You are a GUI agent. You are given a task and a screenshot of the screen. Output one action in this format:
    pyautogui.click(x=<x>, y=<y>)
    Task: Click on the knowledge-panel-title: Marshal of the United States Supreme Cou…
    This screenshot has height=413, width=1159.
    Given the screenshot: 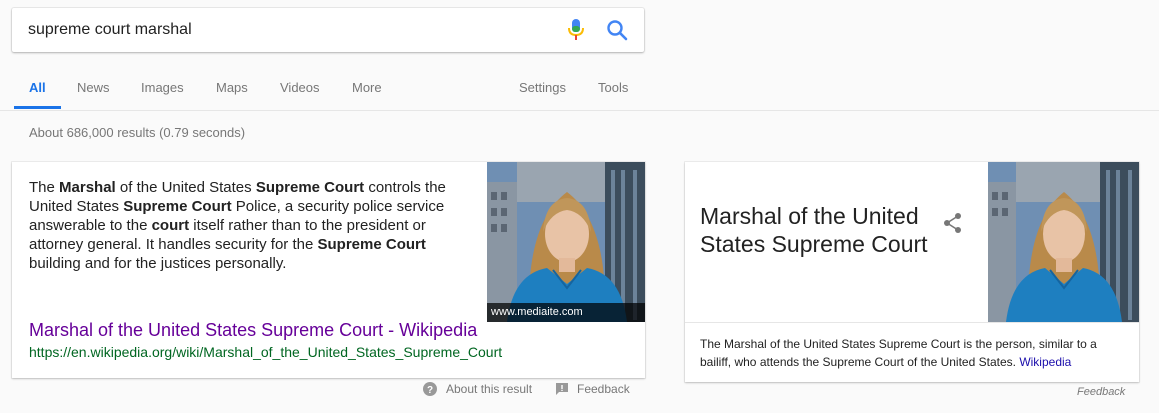 What is the action you would take?
    pyautogui.click(x=814, y=230)
    